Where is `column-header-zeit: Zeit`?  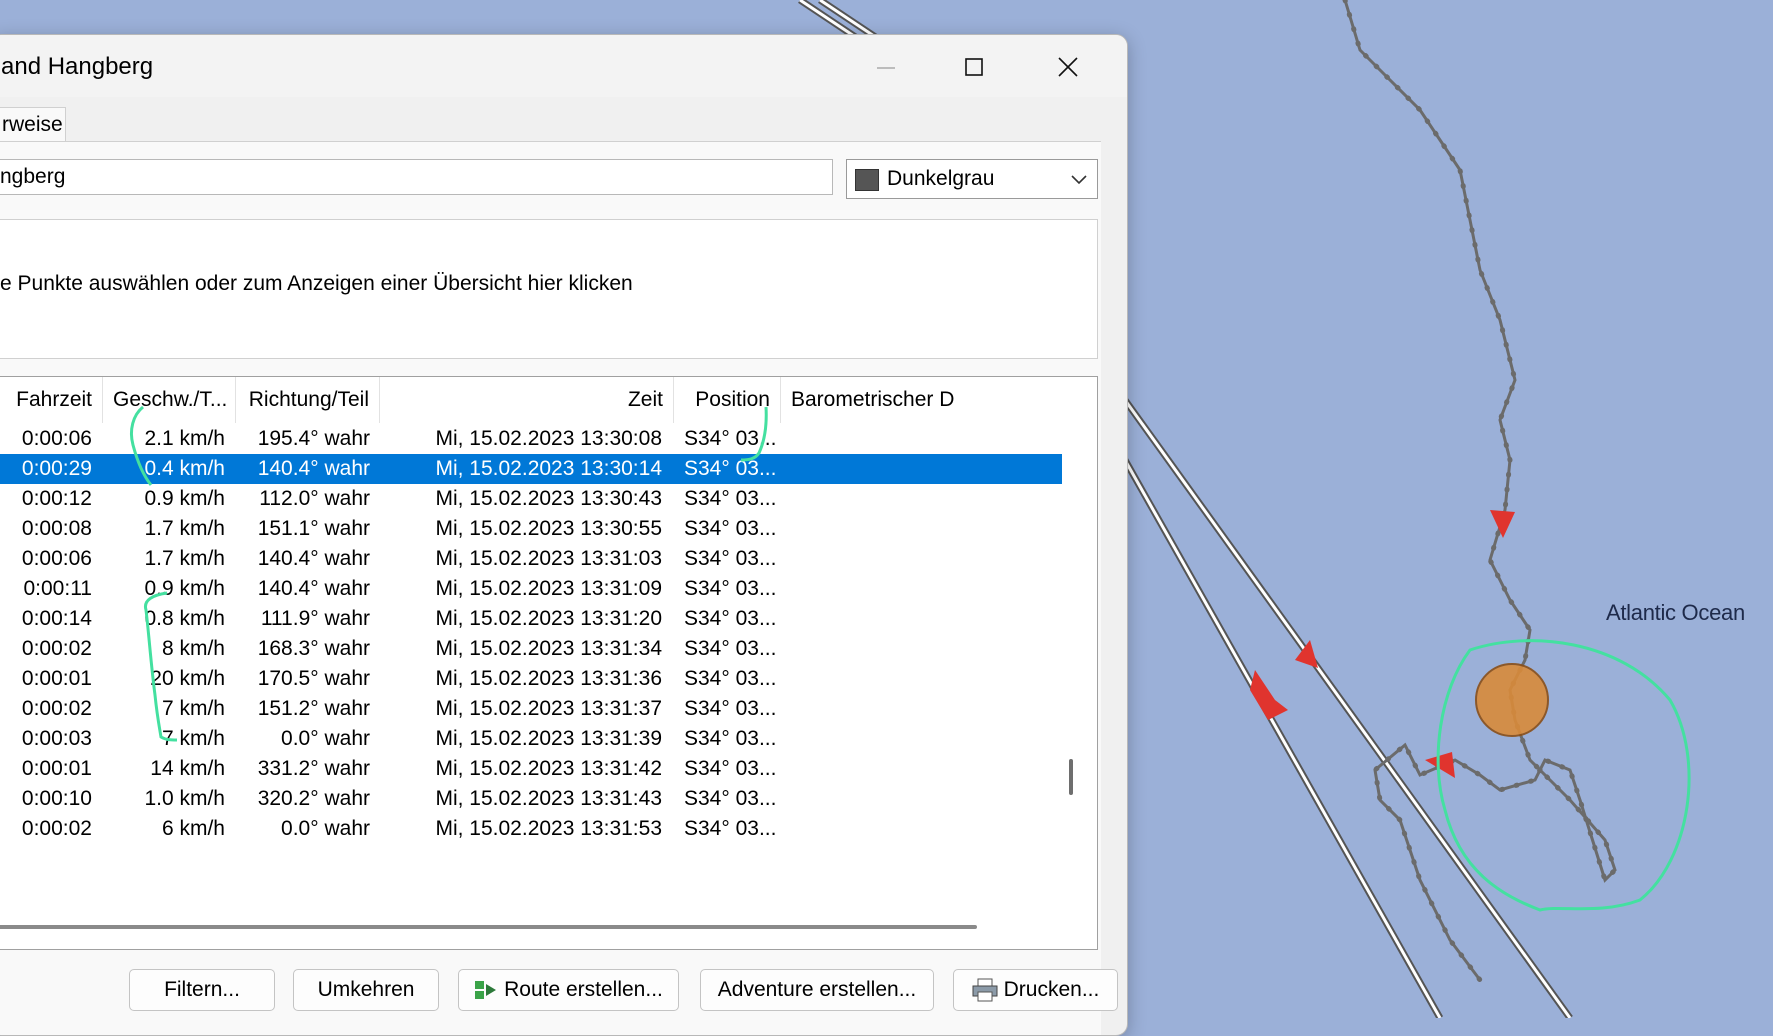
column-header-zeit: Zeit is located at coordinates (527, 400).